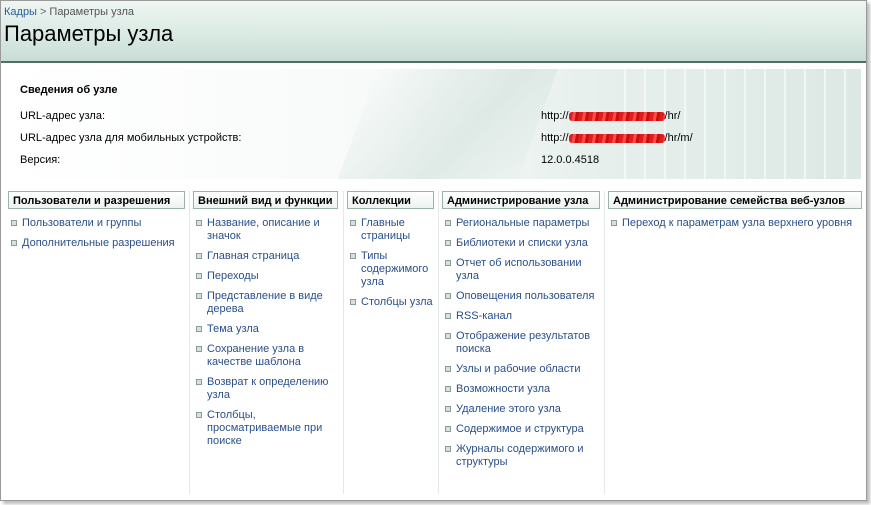  Describe the element at coordinates (255, 355) in the screenshot. I see `link-save-as-template: Сохранение узла в качестве шаблона` at that location.